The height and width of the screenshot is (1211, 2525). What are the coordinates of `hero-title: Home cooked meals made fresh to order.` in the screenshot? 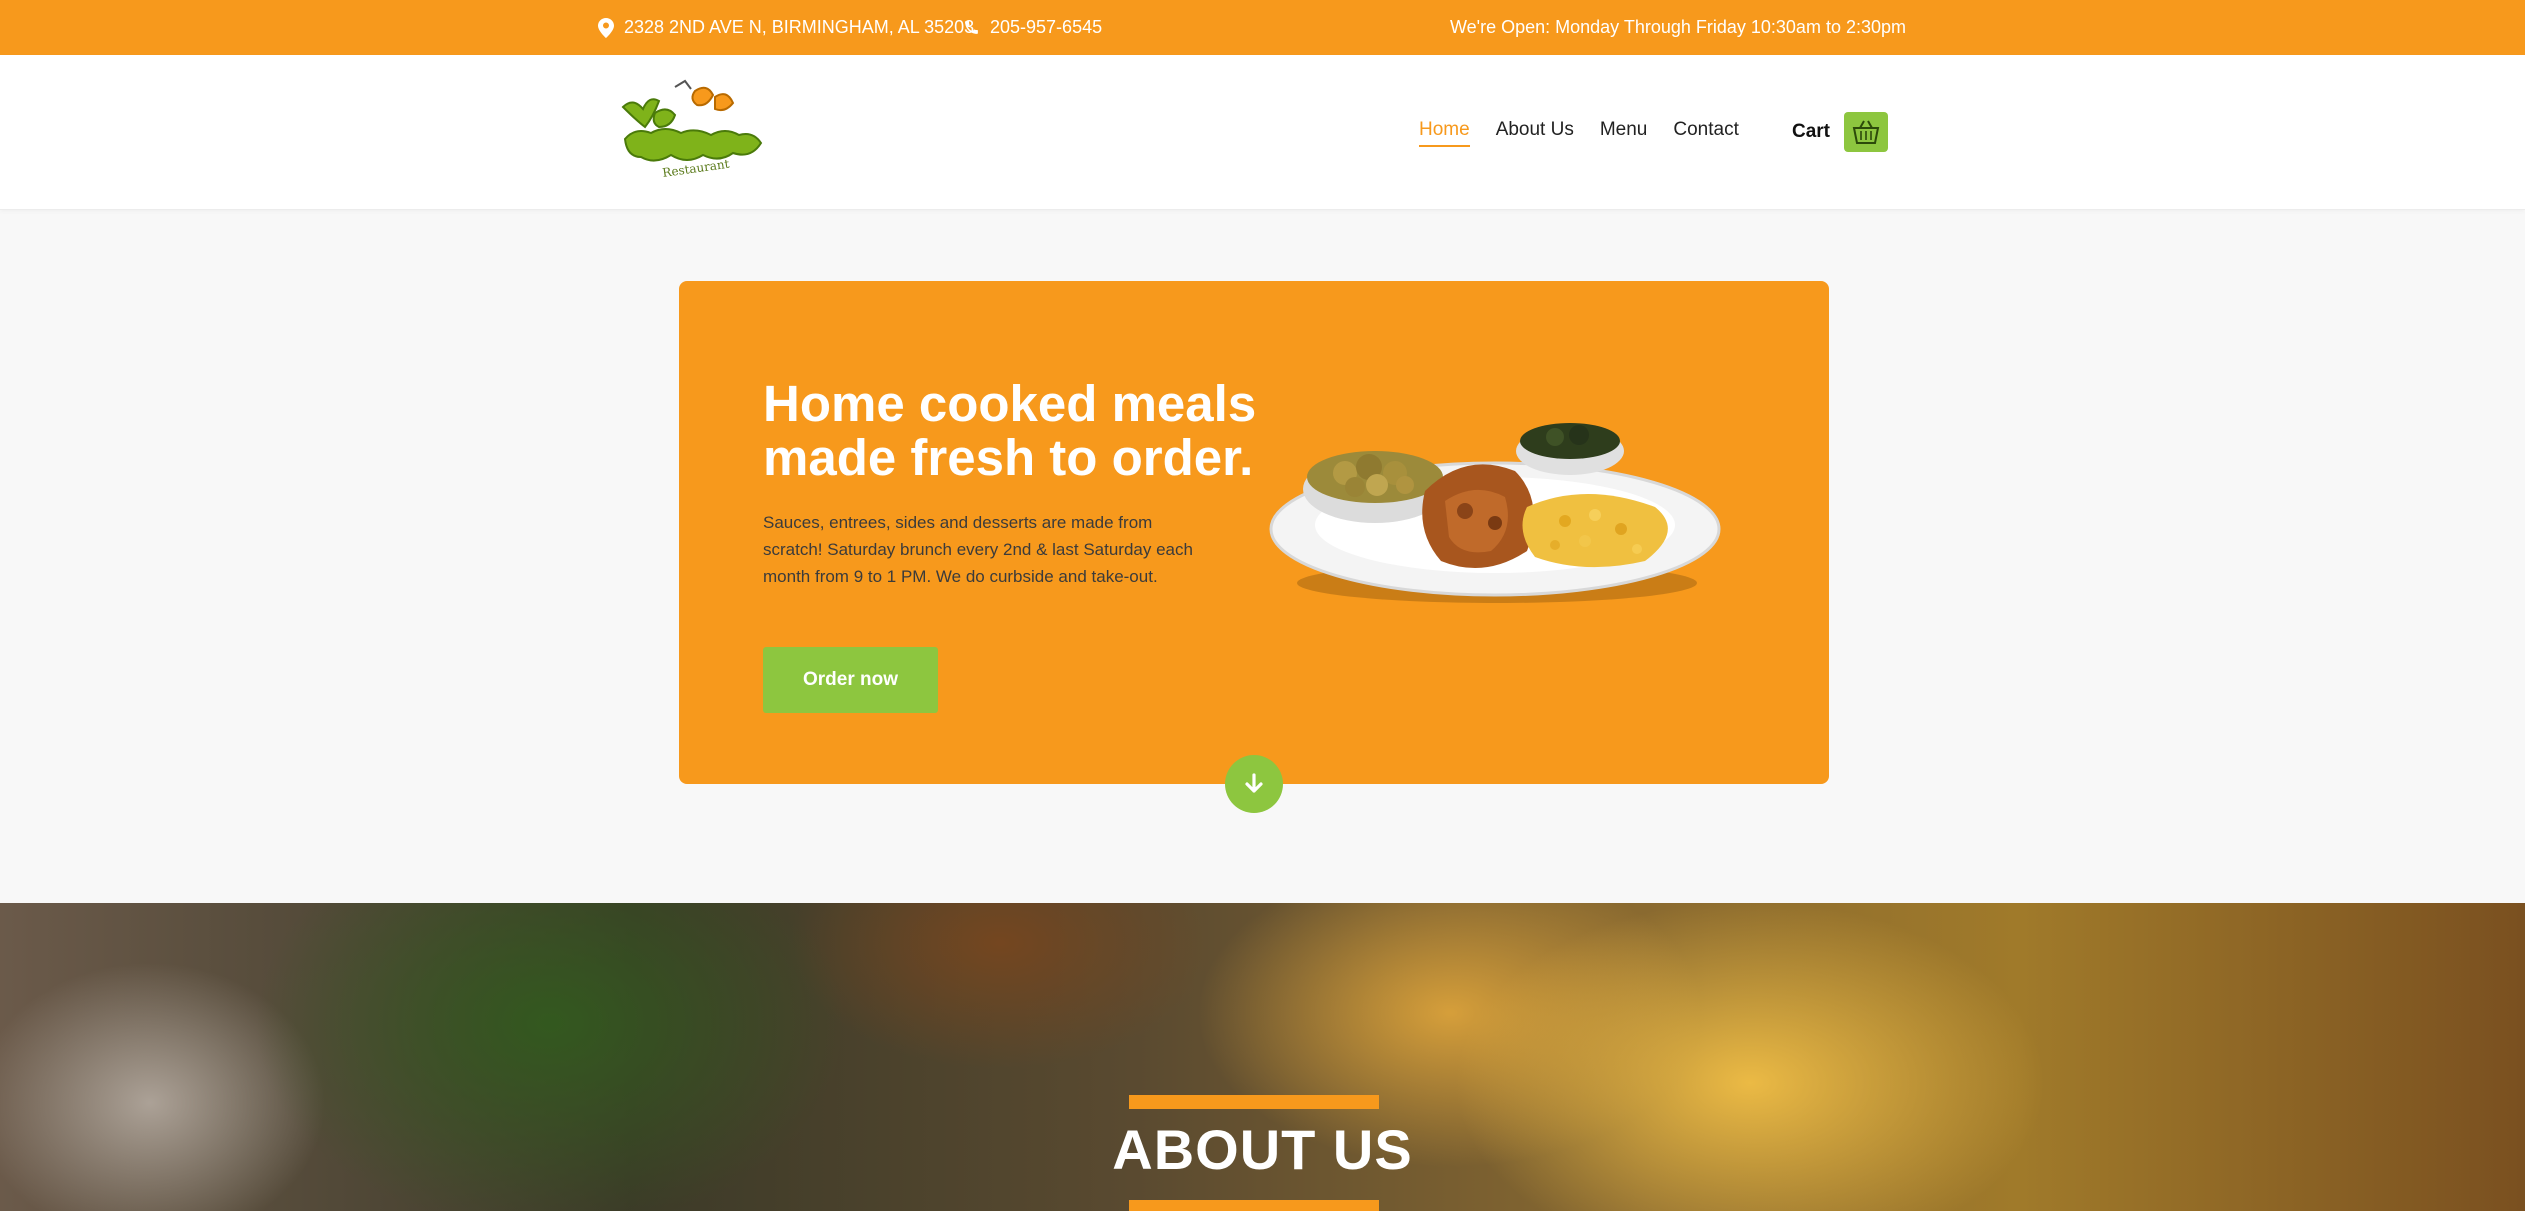 It's located at (1010, 430).